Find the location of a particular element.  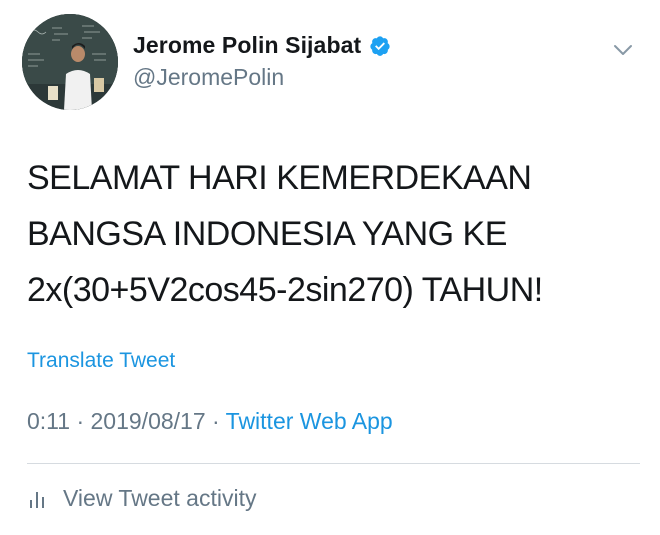

name-row: Jerome Polin Sijabat is located at coordinates (262, 45).